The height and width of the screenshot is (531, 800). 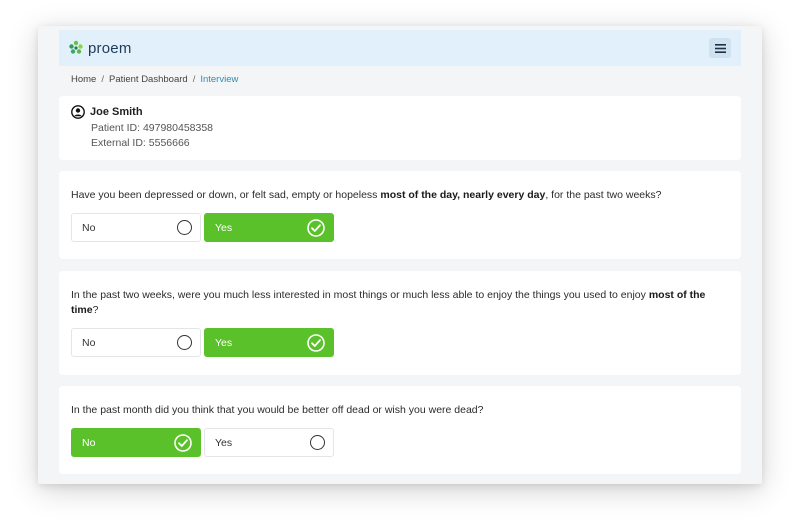 I want to click on external-id: External ID: 5556666, so click(x=140, y=143).